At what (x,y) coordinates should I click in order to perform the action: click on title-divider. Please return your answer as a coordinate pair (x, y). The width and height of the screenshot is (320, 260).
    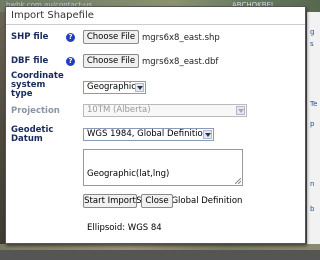
    Looking at the image, I should click on (155, 24).